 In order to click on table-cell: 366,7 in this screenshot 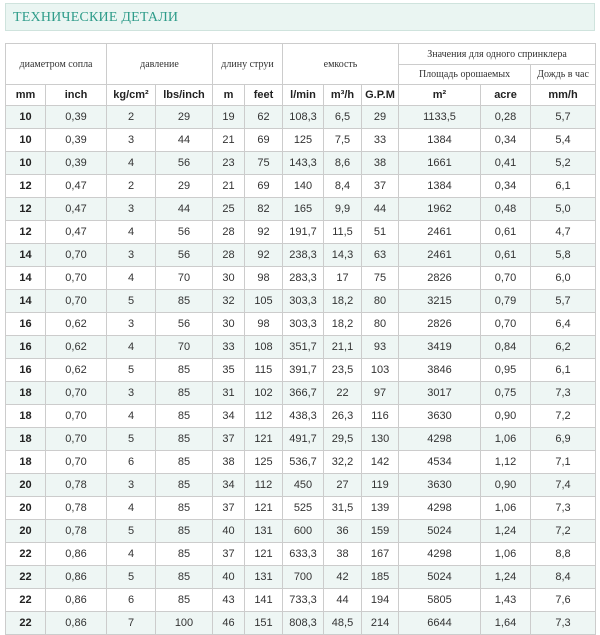, I will do `click(303, 393)`.